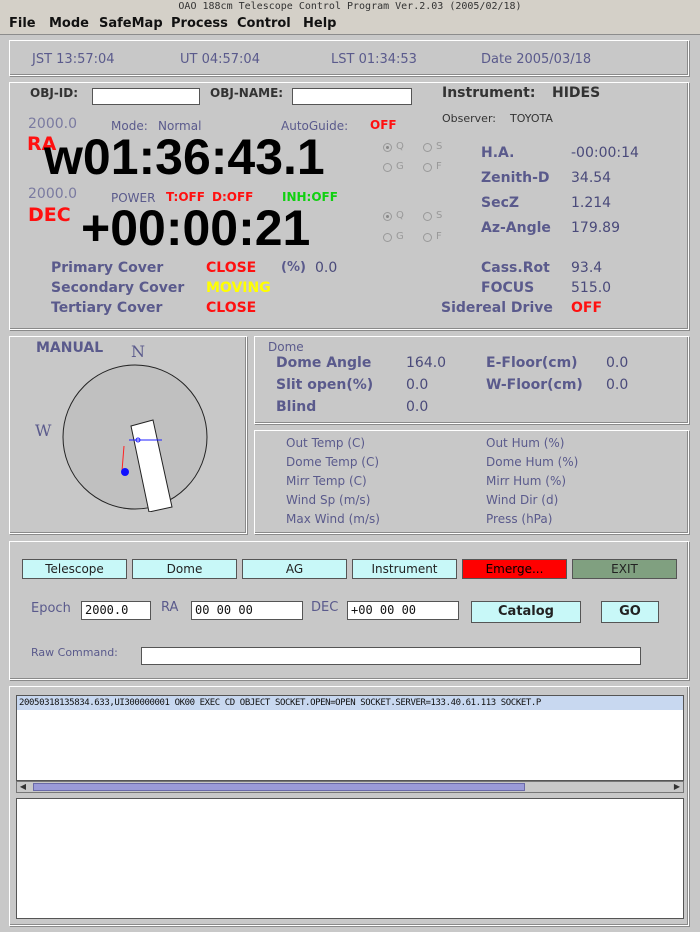 The height and width of the screenshot is (932, 700). Describe the element at coordinates (296, 407) in the screenshot. I see `blind-label: Blind` at that location.